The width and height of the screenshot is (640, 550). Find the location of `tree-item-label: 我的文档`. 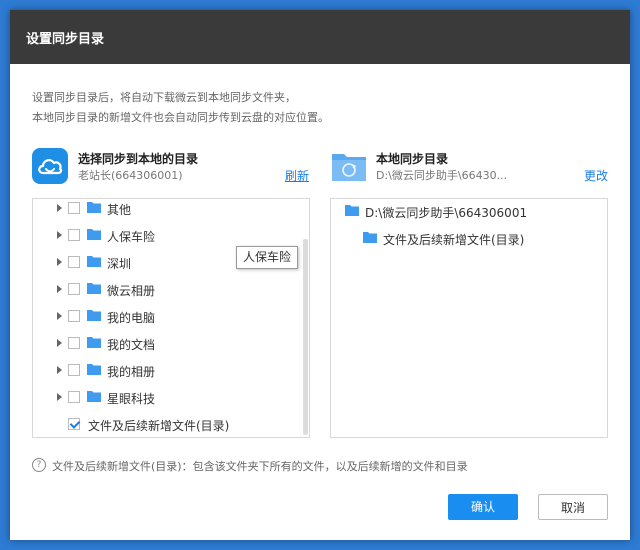

tree-item-label: 我的文档 is located at coordinates (131, 345).